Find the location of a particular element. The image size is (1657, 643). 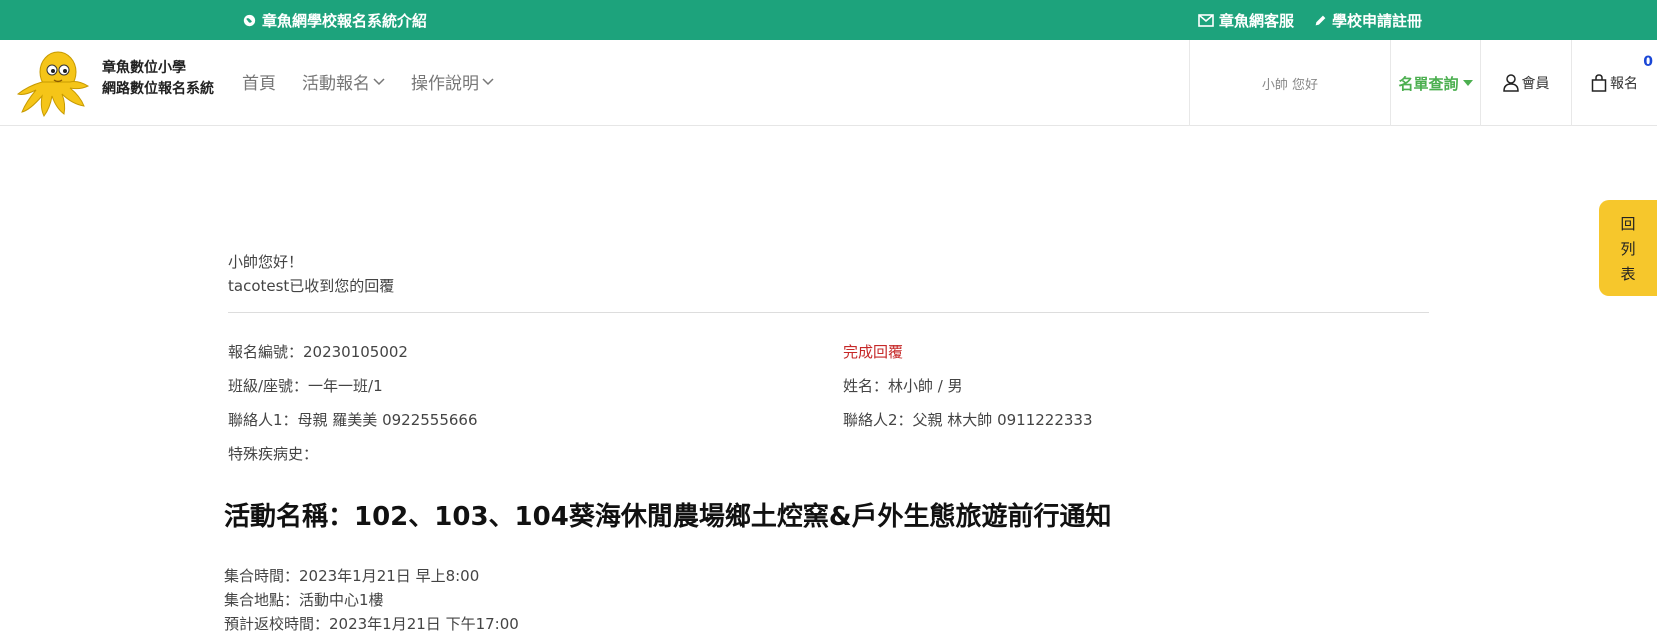

caret-down-icon is located at coordinates (1467, 83).